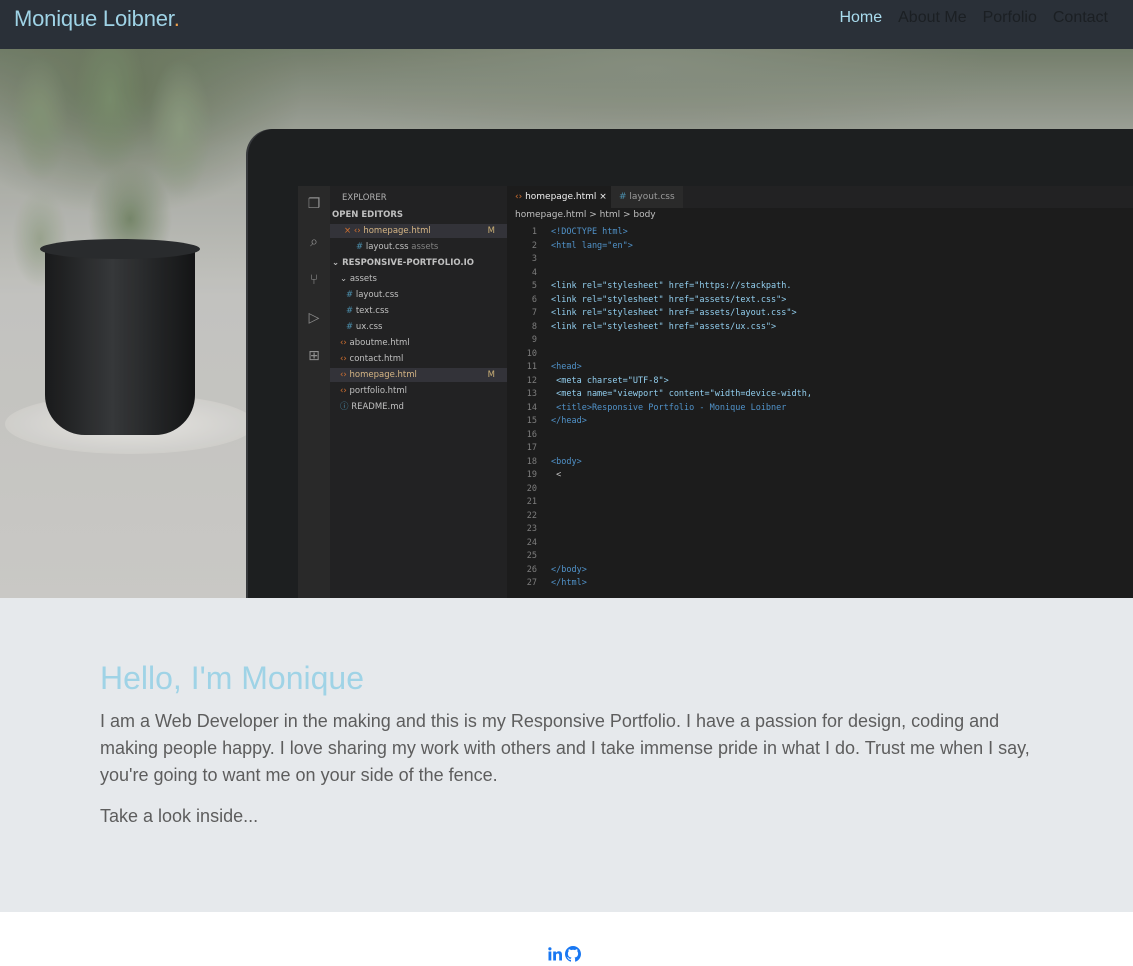 This screenshot has width=1133, height=966. I want to click on footer, so click(566, 939).